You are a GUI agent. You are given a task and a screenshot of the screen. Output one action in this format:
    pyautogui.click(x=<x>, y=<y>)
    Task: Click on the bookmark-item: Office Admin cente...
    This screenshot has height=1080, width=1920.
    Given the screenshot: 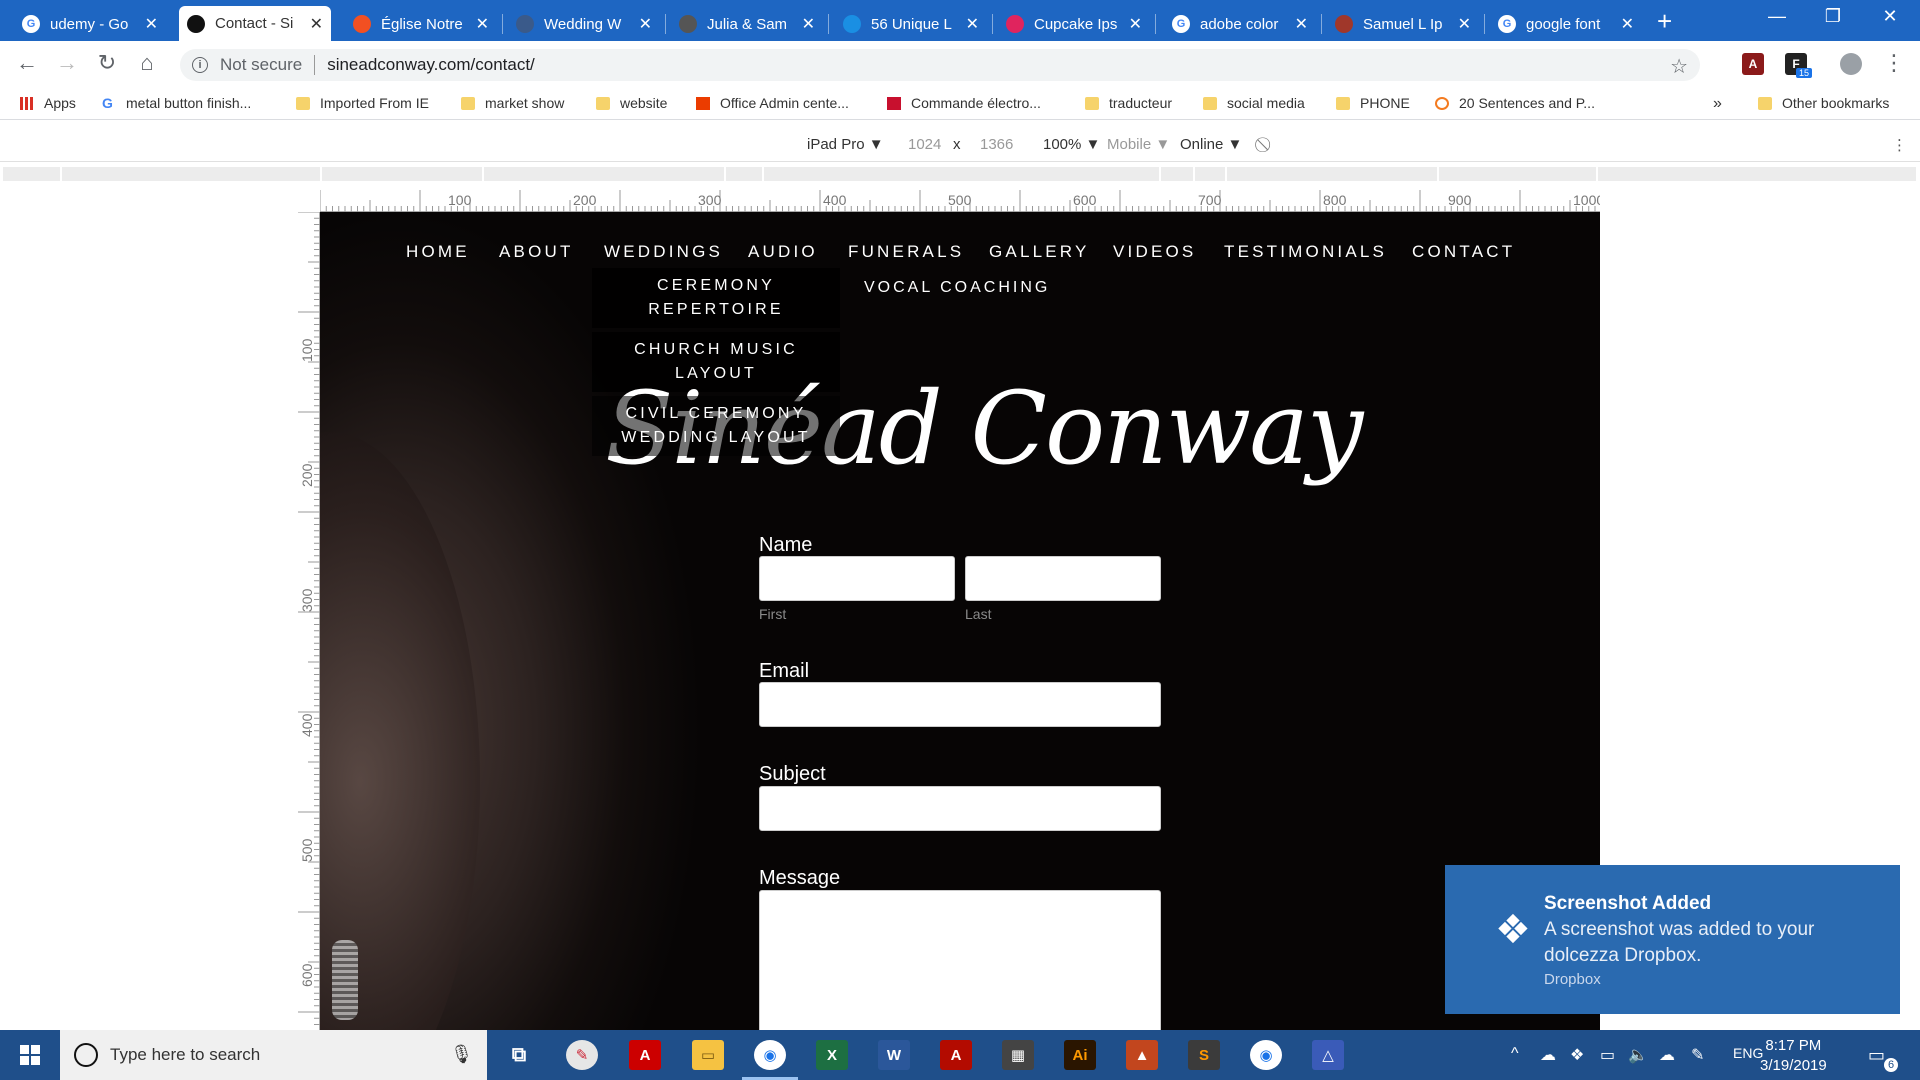 What is the action you would take?
    pyautogui.click(x=772, y=103)
    